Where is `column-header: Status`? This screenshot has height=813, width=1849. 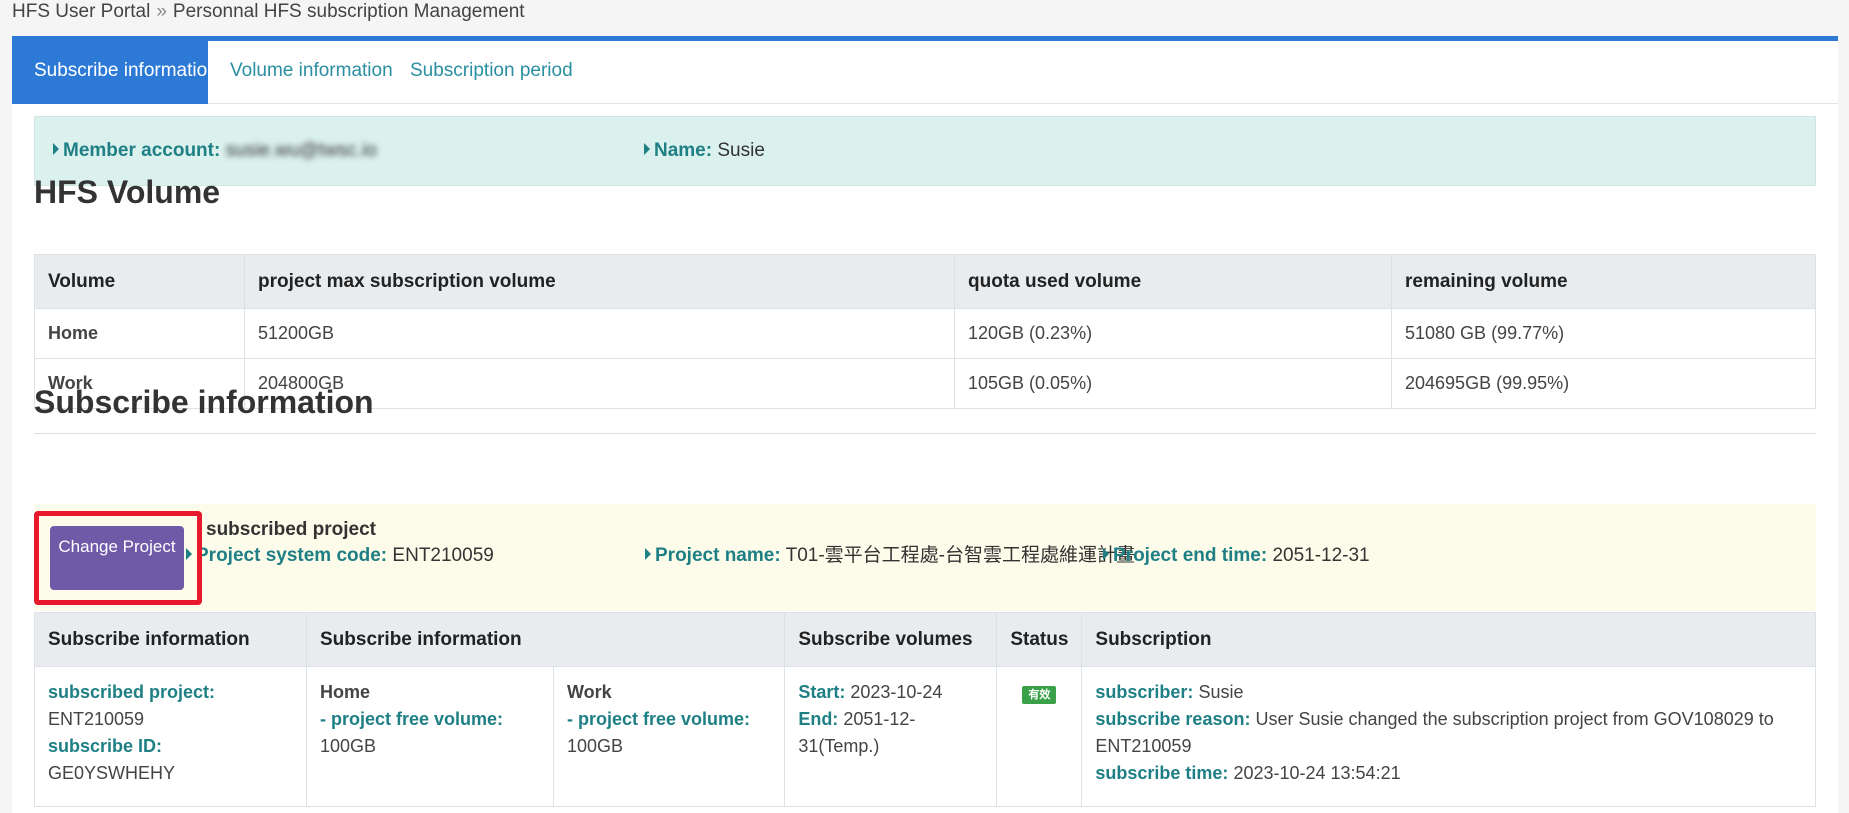 column-header: Status is located at coordinates (1039, 639).